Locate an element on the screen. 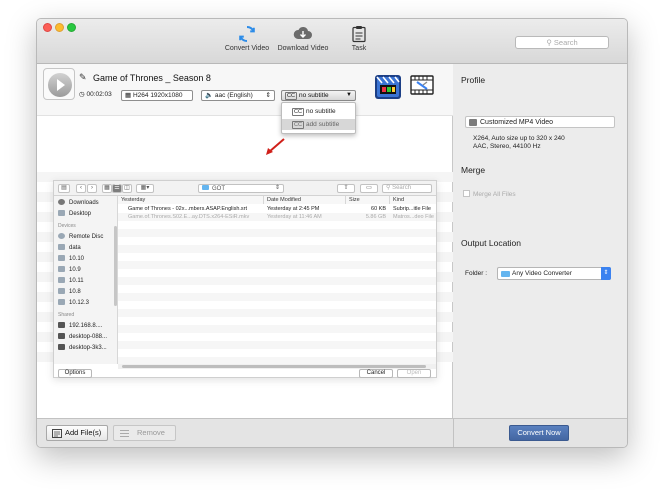 The width and height of the screenshot is (660, 495). video-stream-select: ▦ H264 1920x1080 is located at coordinates (157, 95).